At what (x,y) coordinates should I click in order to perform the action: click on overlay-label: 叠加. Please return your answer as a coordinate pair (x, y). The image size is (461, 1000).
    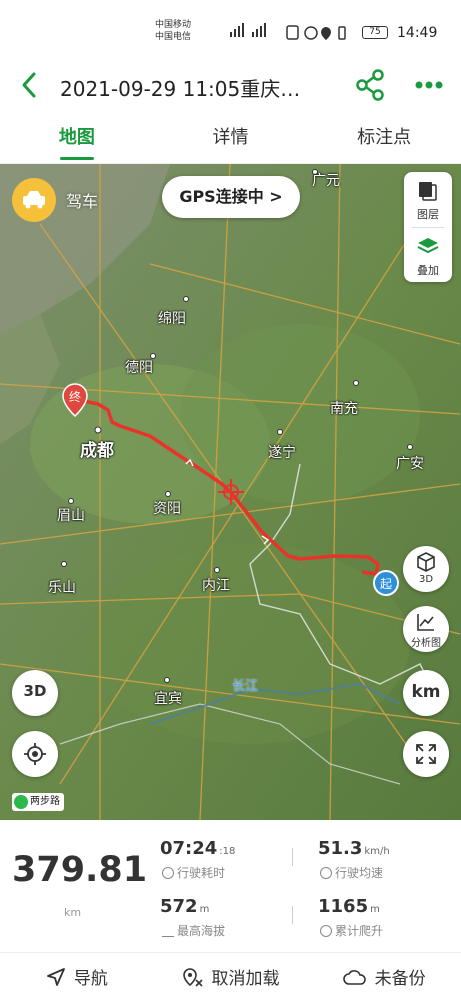
    Looking at the image, I should click on (428, 270).